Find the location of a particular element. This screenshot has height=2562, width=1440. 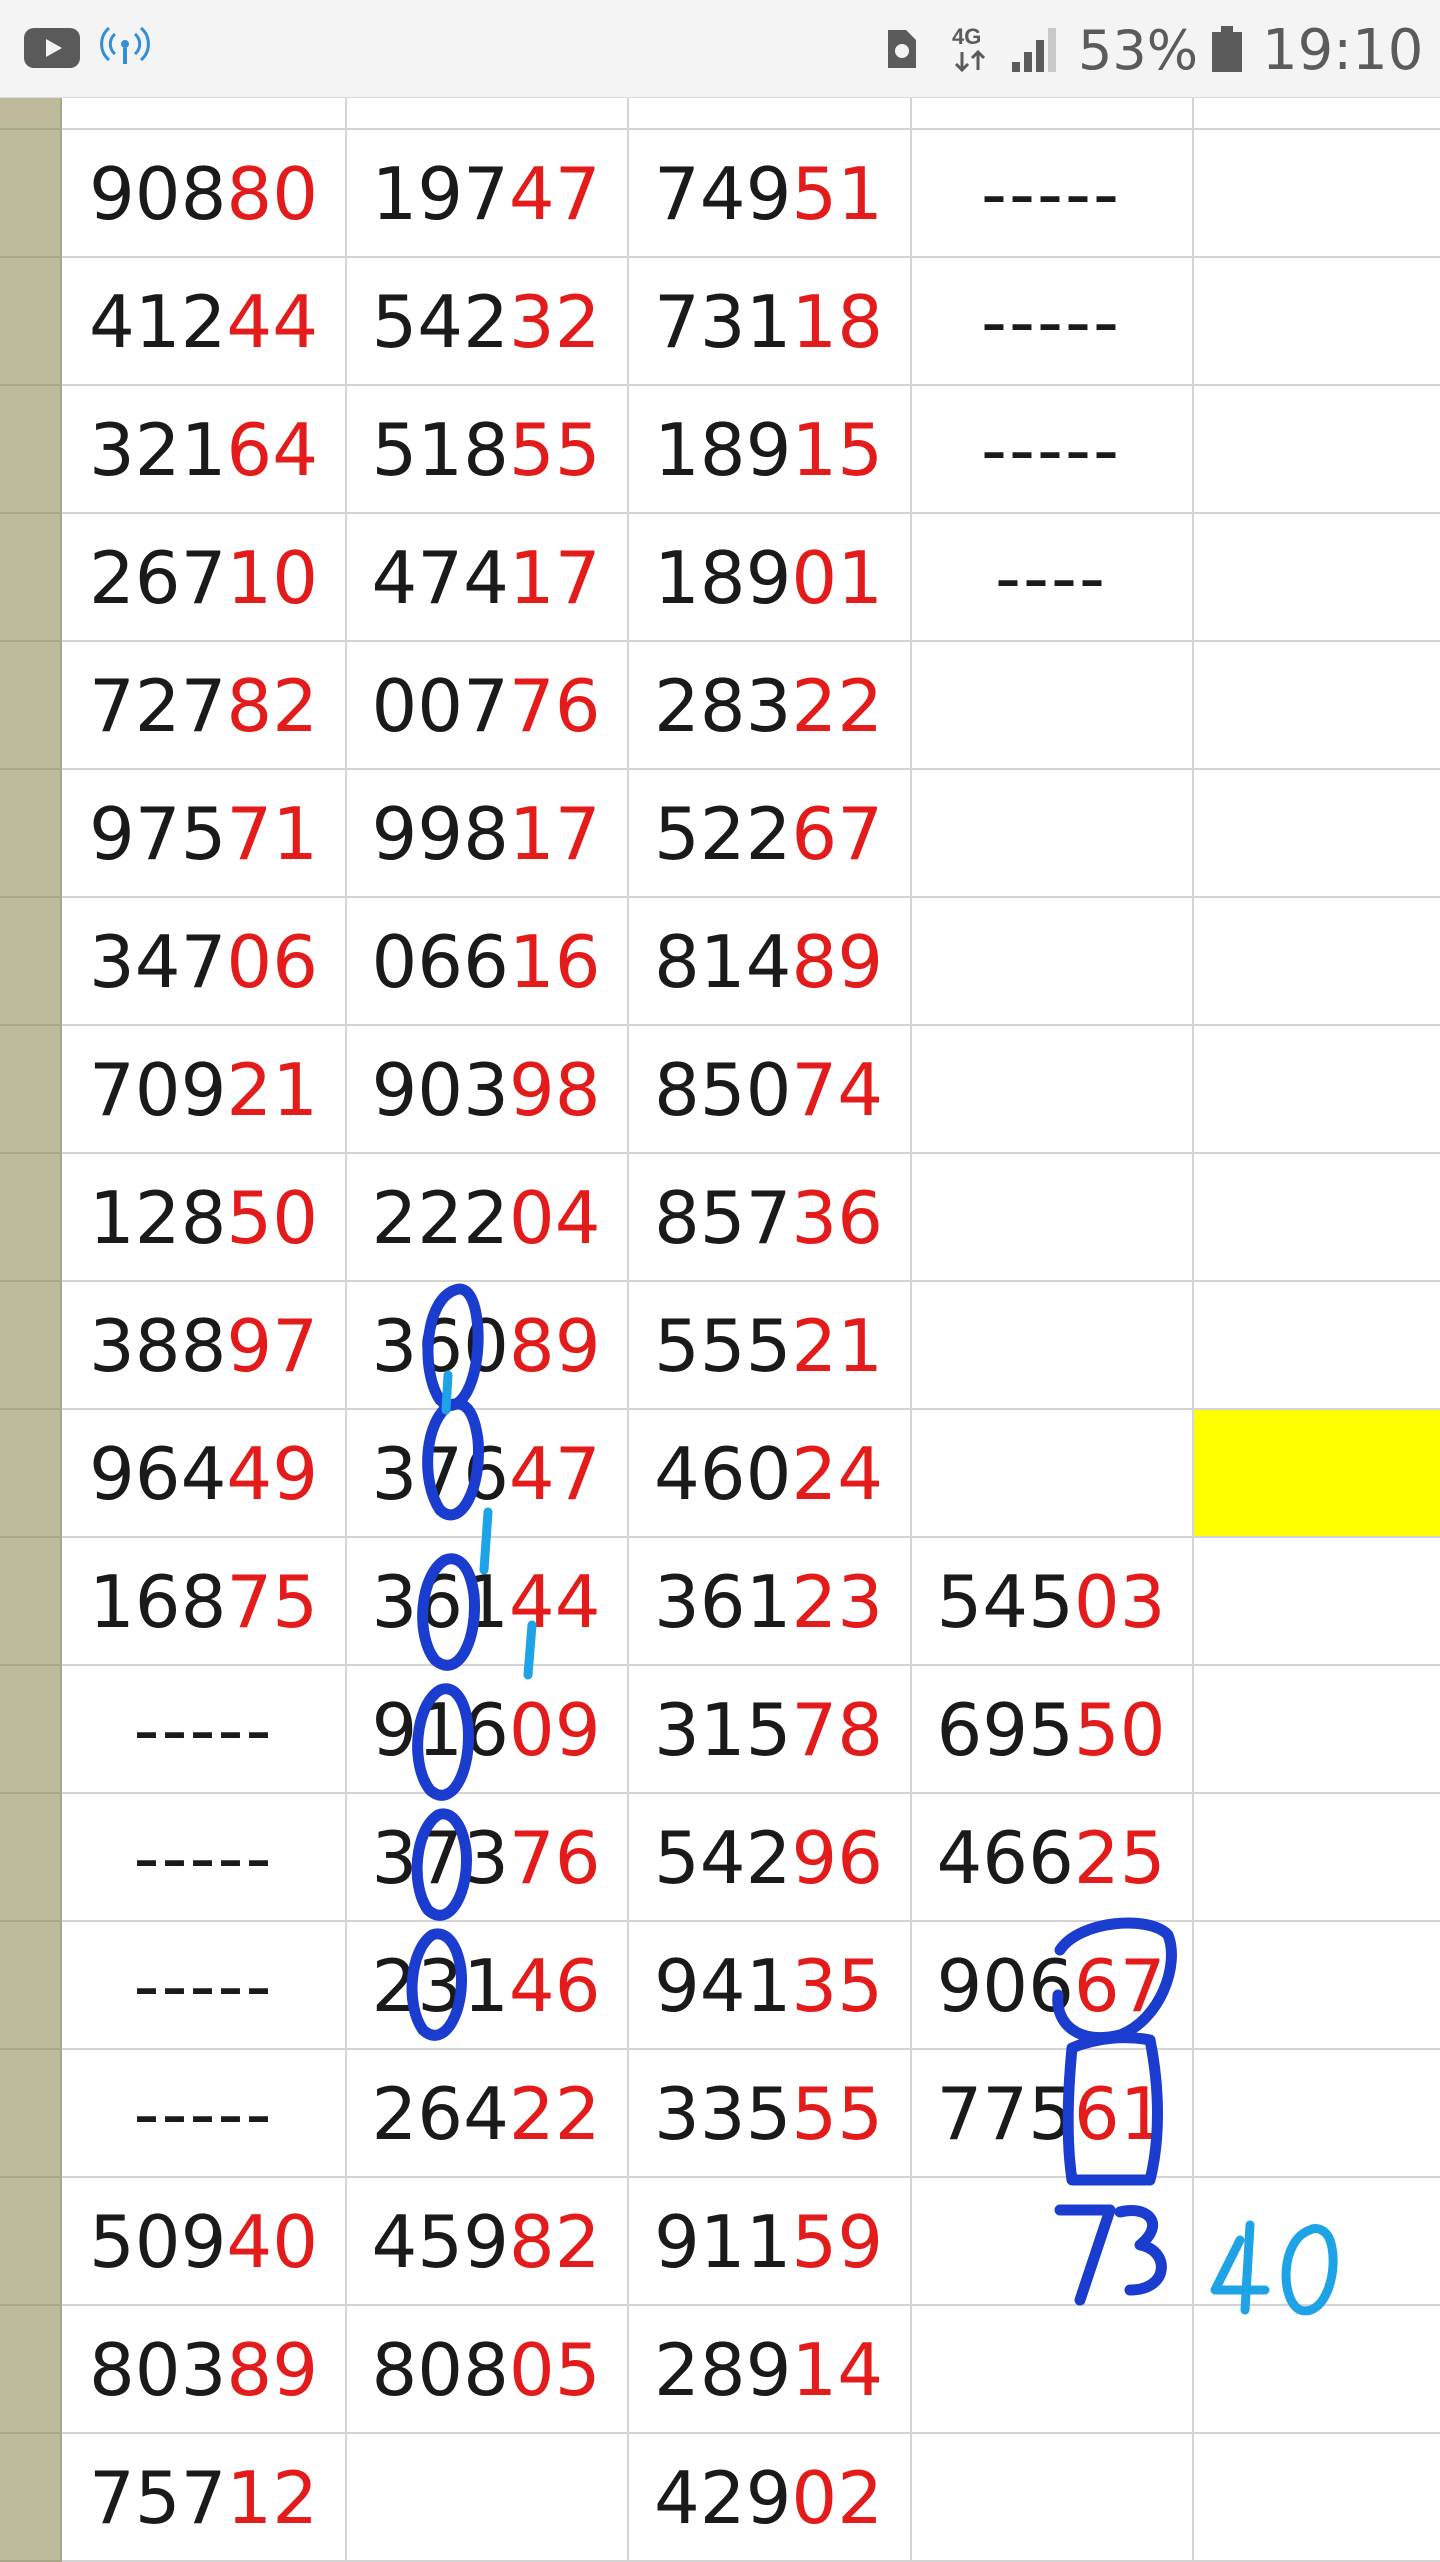

table-cell: 283 22 is located at coordinates (768, 706).